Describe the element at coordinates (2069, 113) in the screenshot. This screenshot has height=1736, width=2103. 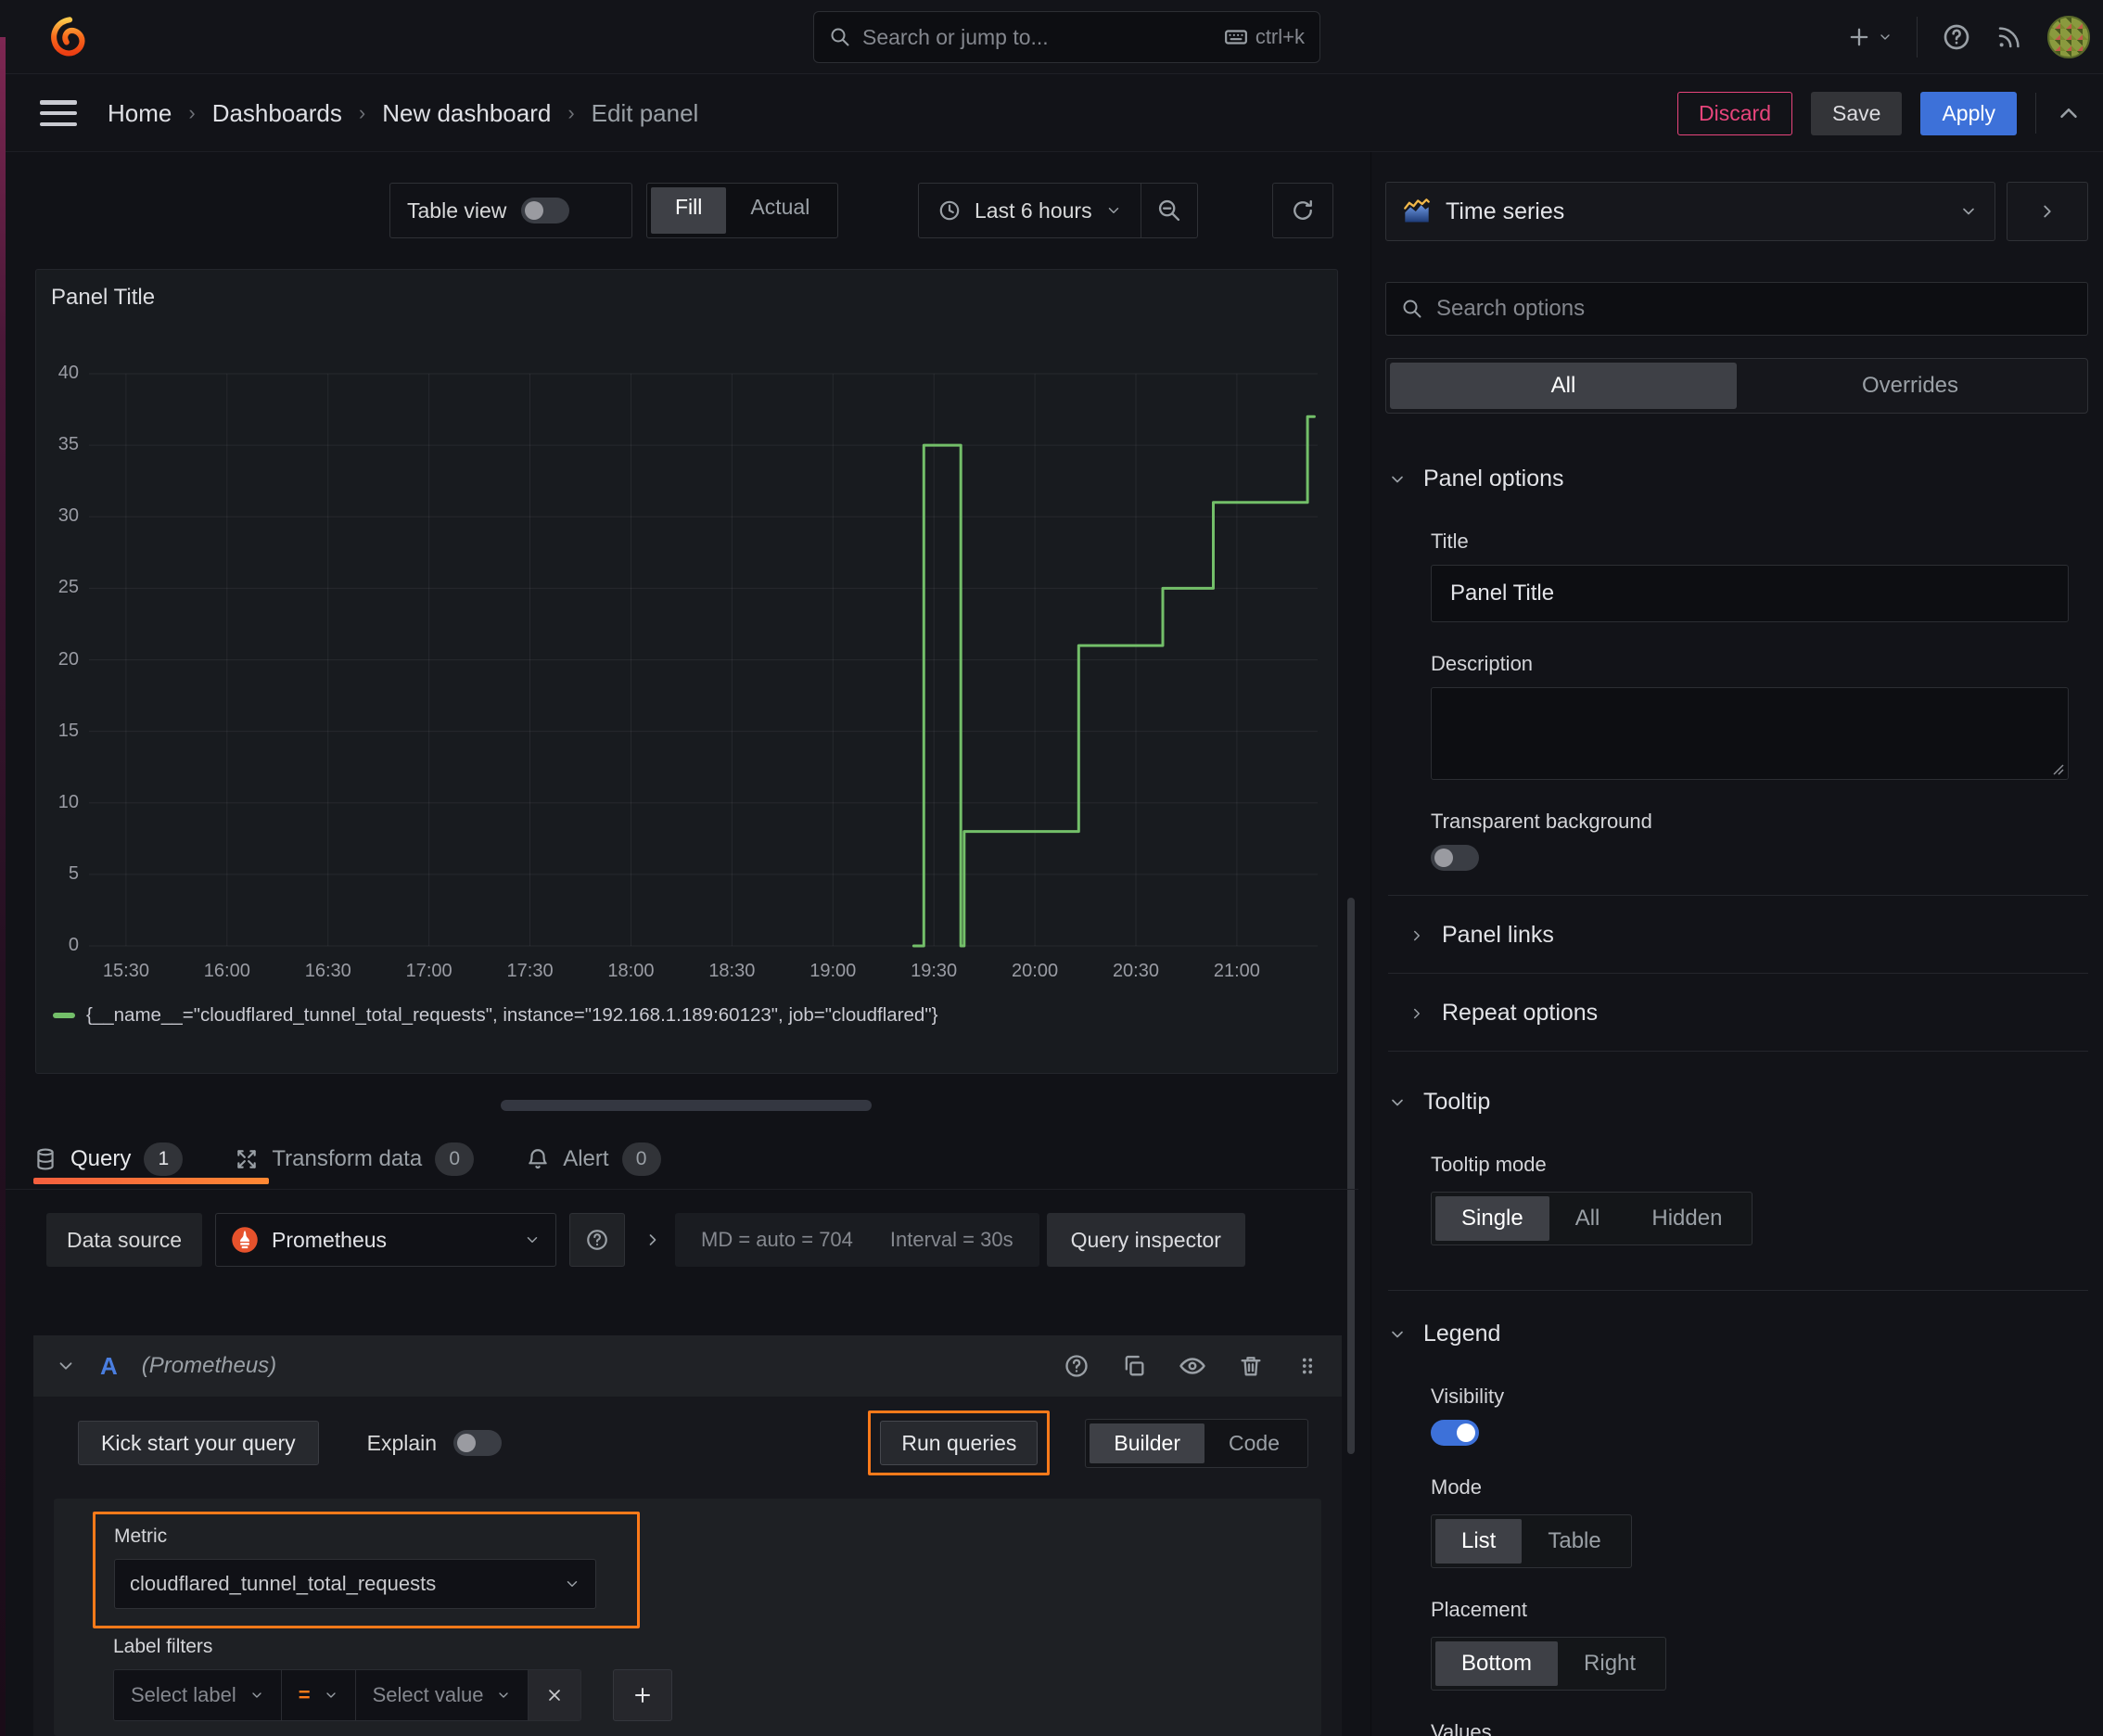
I see `collapse-header-button` at that location.